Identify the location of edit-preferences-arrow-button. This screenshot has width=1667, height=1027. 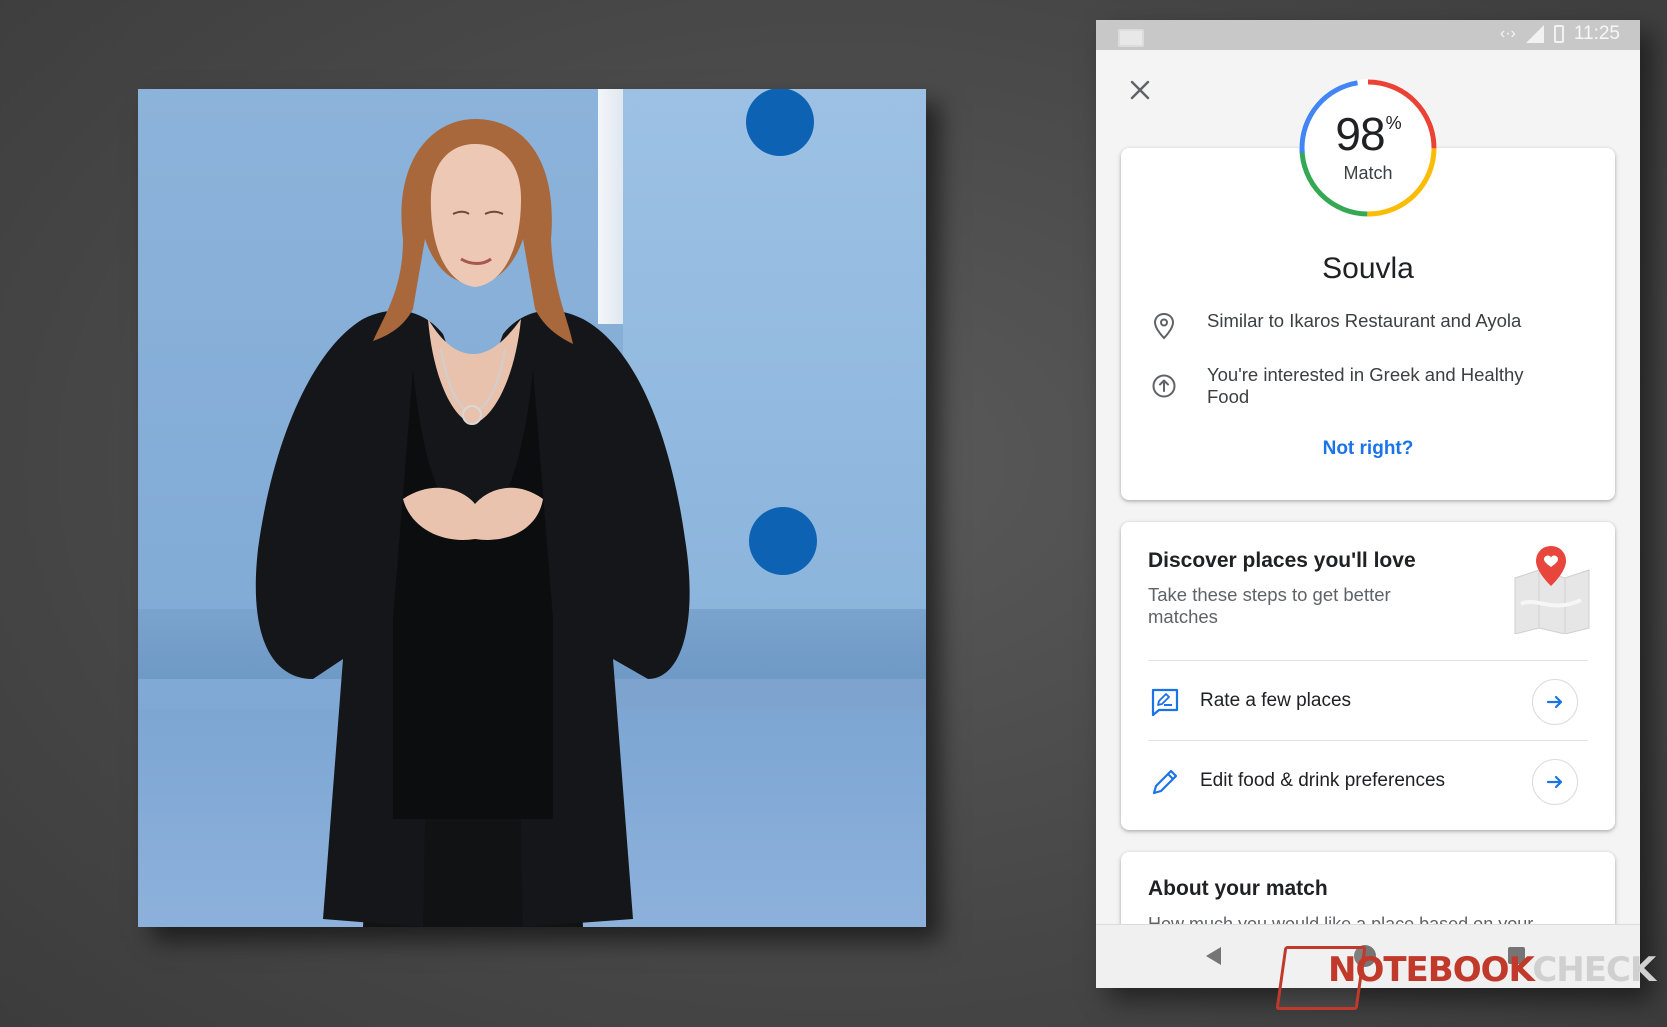
(1555, 782).